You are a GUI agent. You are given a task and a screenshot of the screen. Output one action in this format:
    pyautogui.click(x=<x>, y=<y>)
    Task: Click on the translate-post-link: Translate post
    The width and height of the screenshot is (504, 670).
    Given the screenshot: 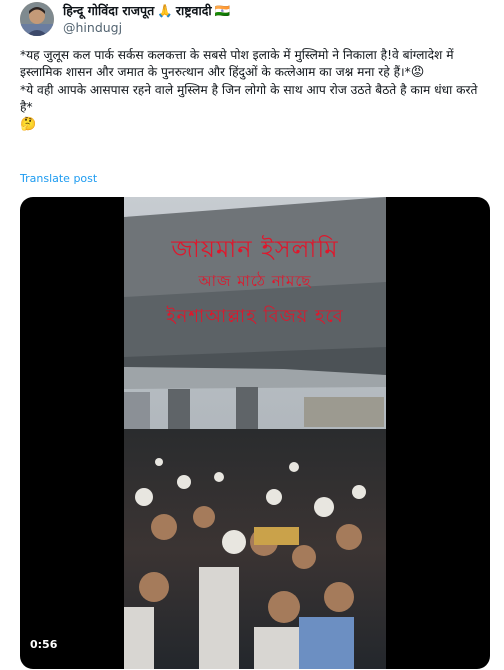 What is the action you would take?
    pyautogui.click(x=58, y=178)
    